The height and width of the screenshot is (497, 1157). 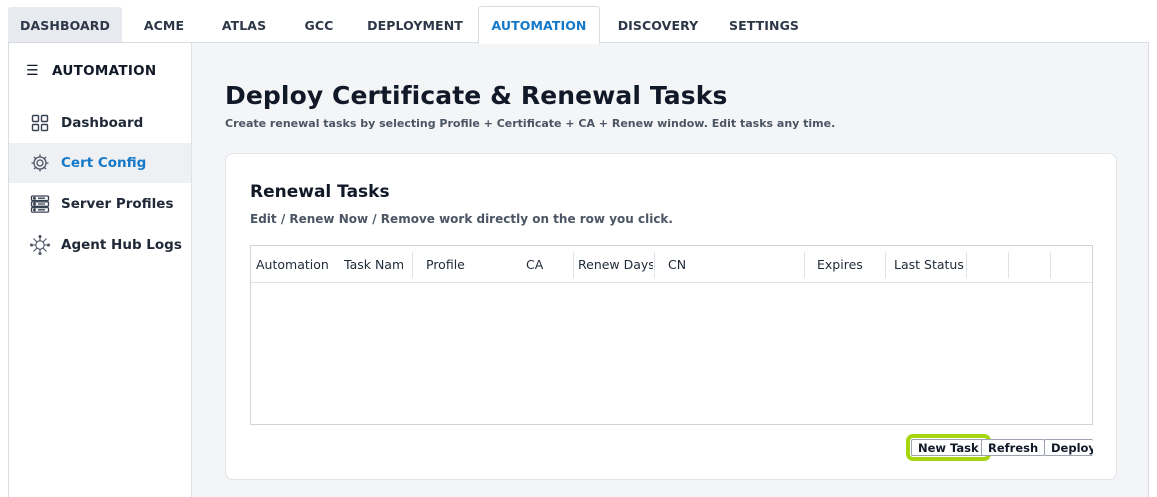 I want to click on column-header-last-status: Last Status, so click(x=931, y=264).